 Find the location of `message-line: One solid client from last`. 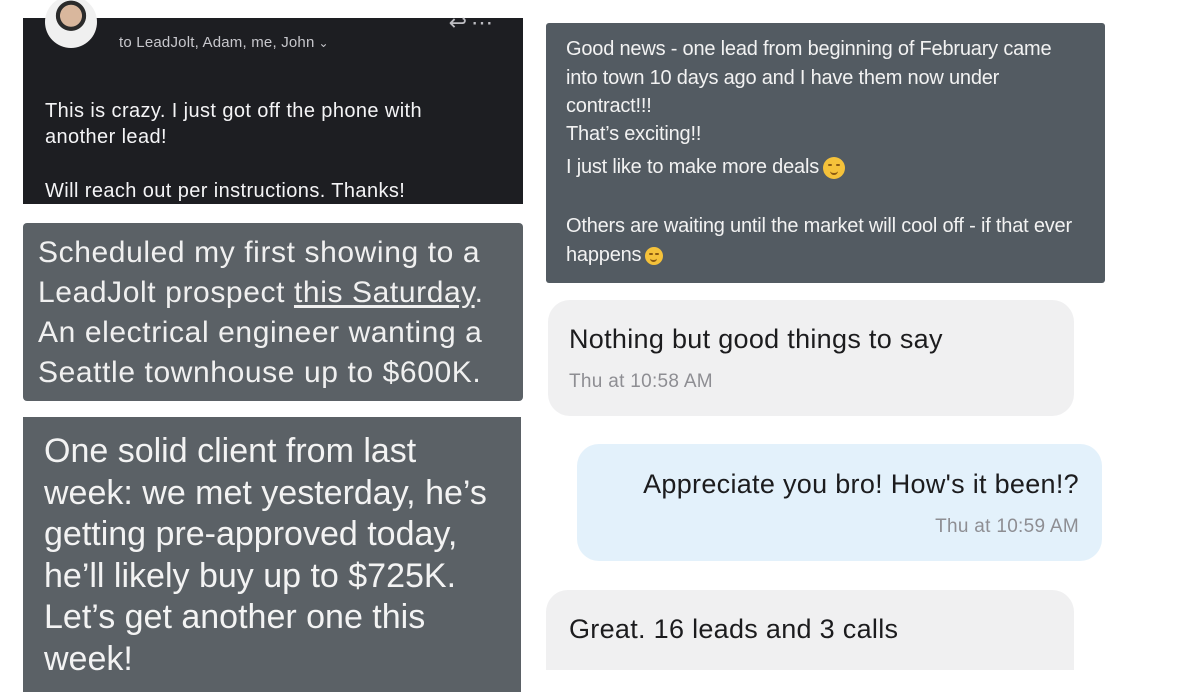

message-line: One solid client from last is located at coordinates (230, 451).